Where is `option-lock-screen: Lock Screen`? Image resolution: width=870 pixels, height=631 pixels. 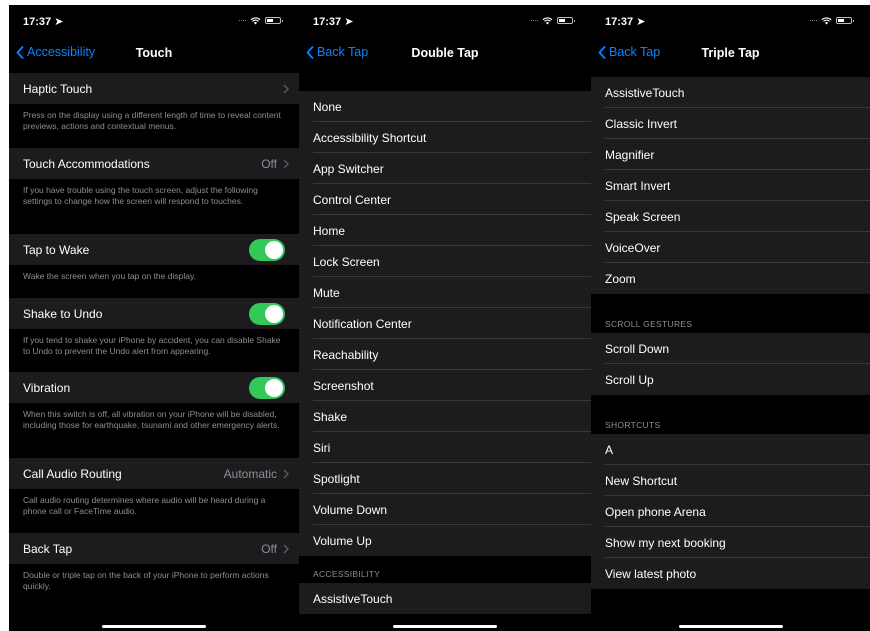
option-lock-screen: Lock Screen is located at coordinates (445, 261).